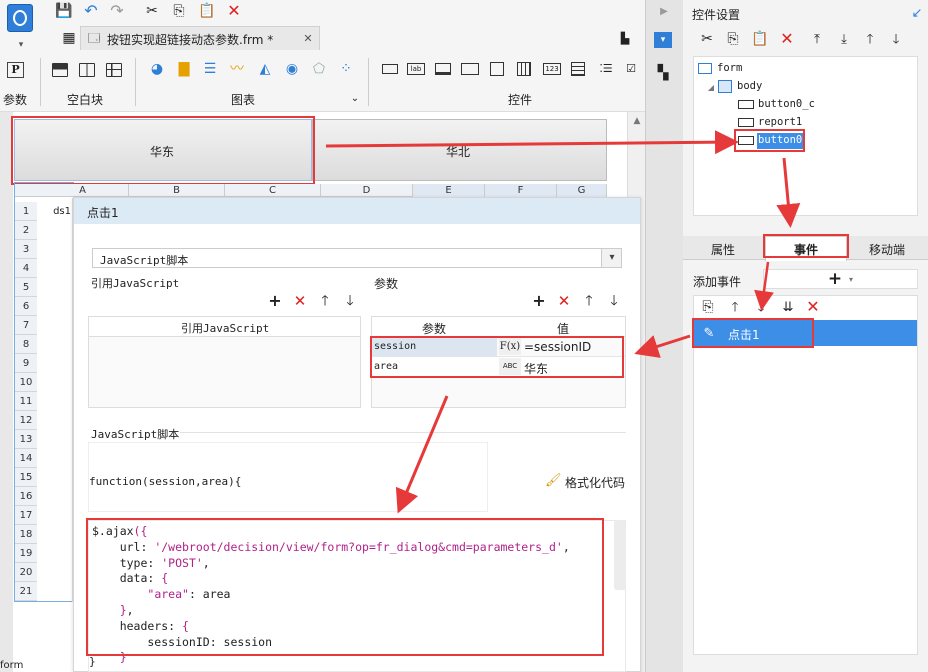  Describe the element at coordinates (764, 286) in the screenshot. I see `arrow-events-to-list` at that location.